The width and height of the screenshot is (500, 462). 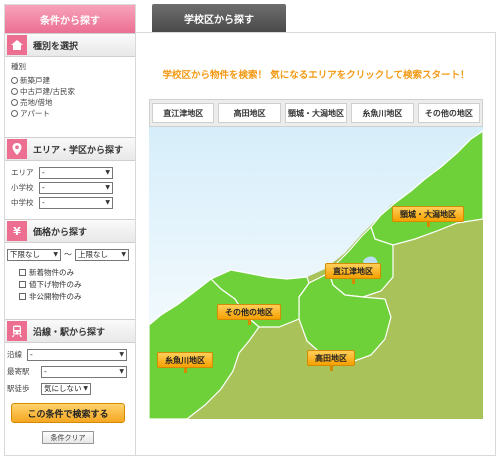 I want to click on yen-icon: ¥, so click(x=17, y=231).